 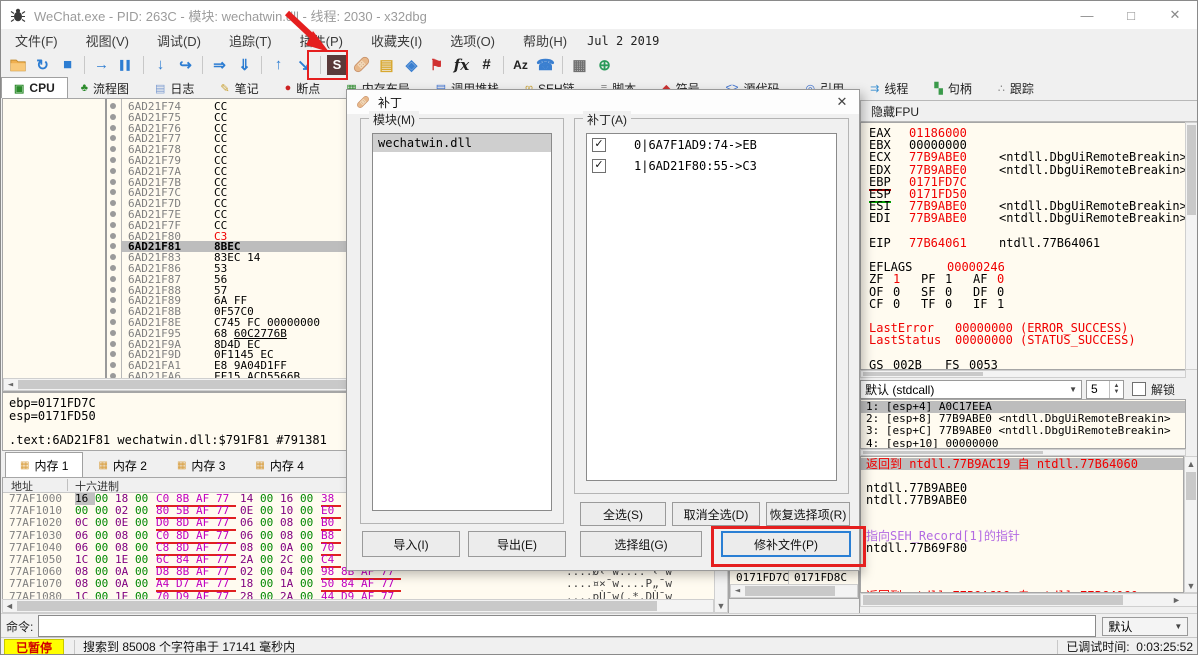 What do you see at coordinates (396, 40) in the screenshot?
I see `menu-item-5: 收藏夹(I)` at bounding box center [396, 40].